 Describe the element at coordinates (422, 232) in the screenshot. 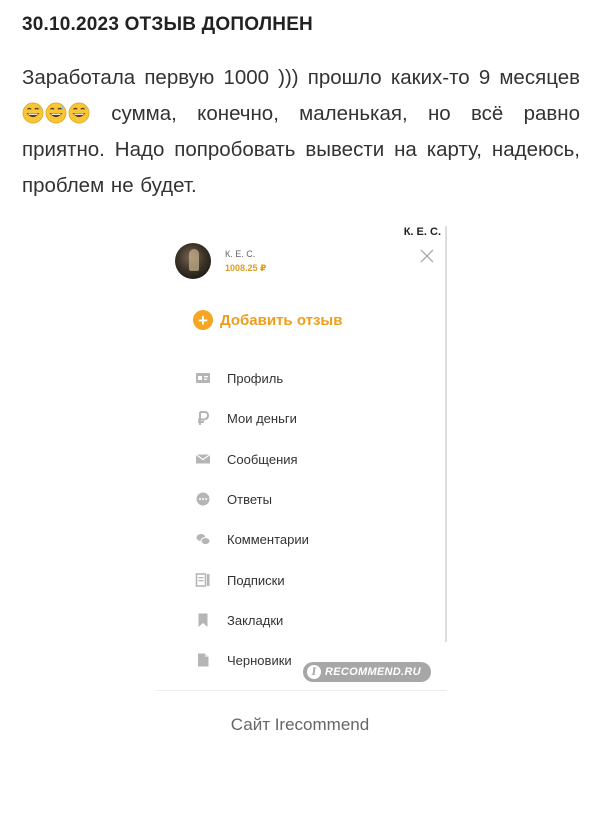

I see `corner-username: К. Е. С.` at that location.